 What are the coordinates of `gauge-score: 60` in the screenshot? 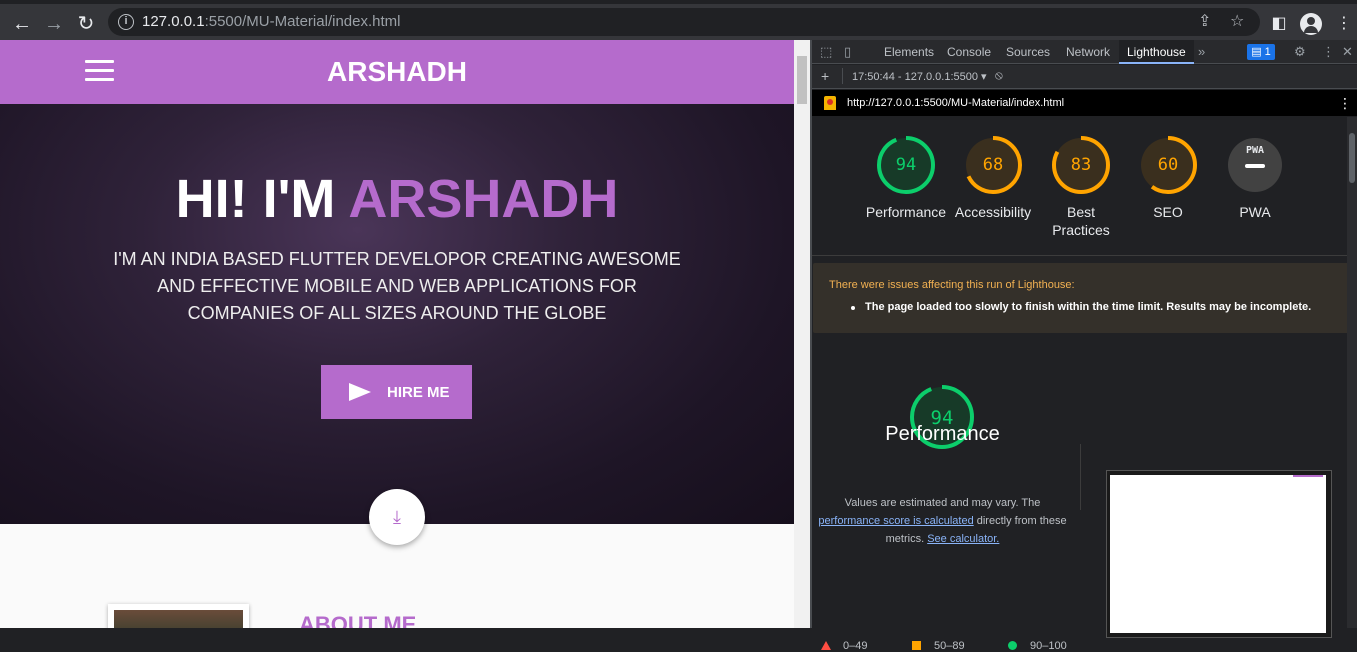 It's located at (1168, 165).